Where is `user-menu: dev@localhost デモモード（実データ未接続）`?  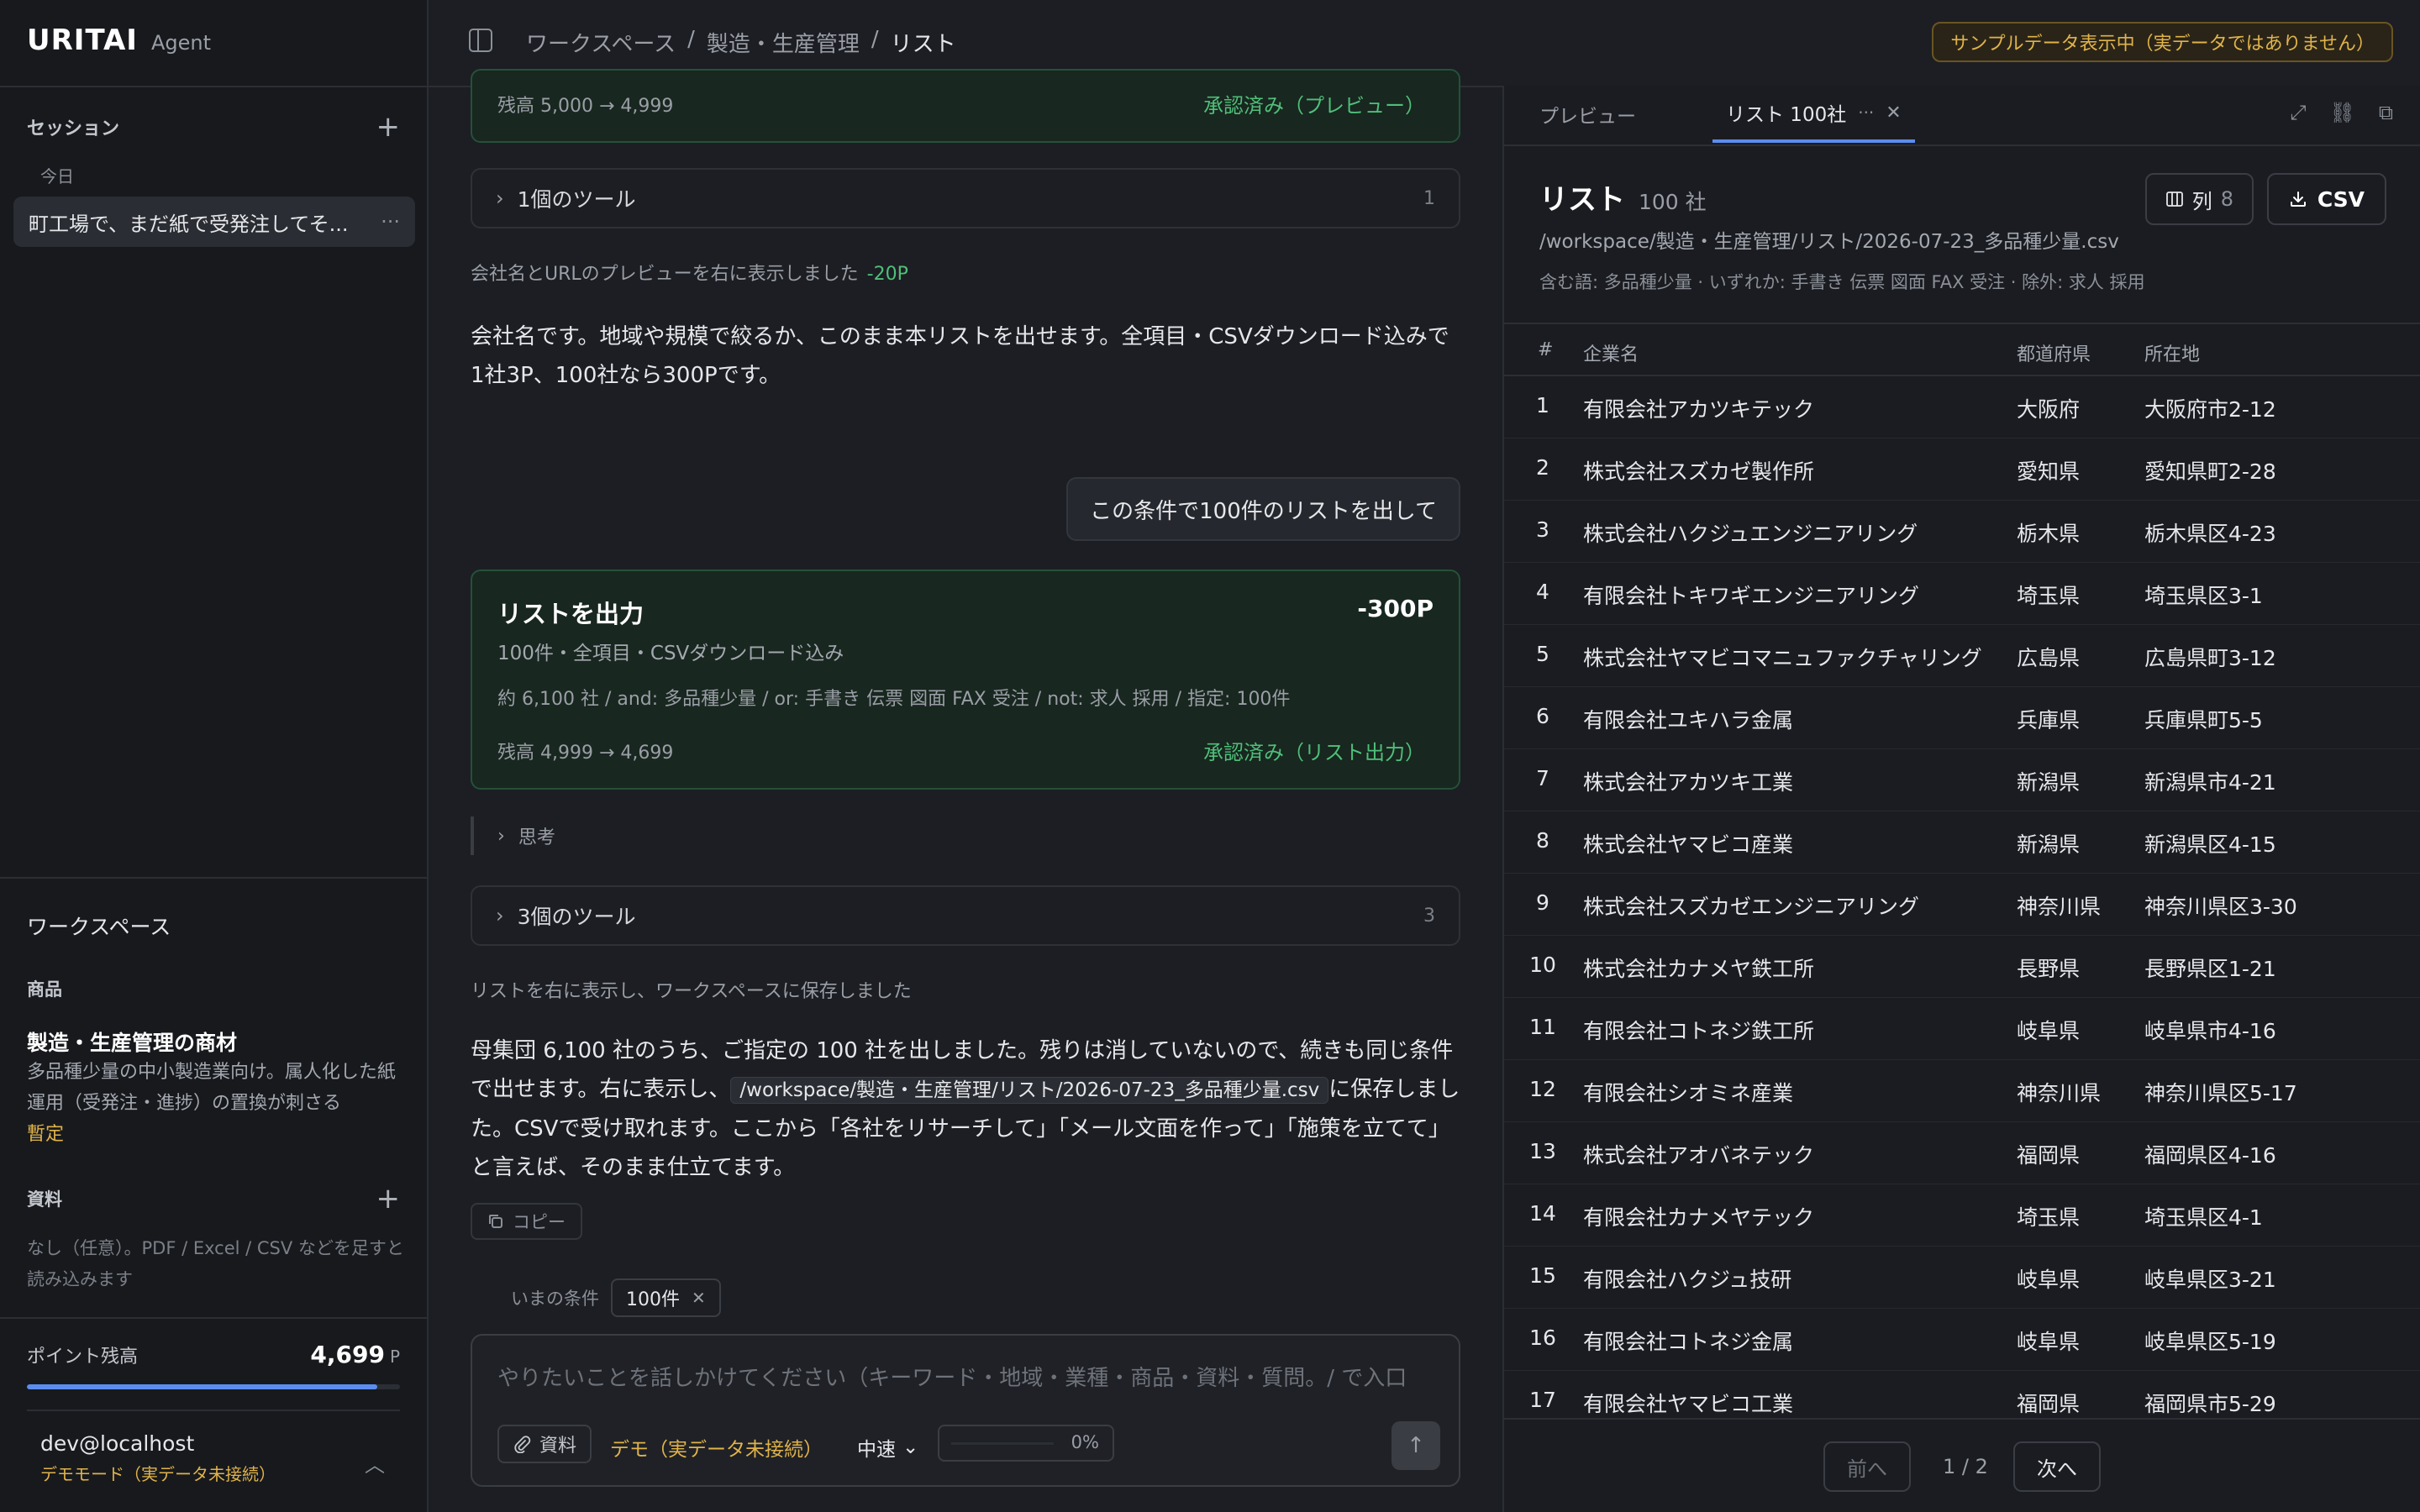 user-menu: dev@localhost デモモード（実データ未接続） is located at coordinates (158, 1458).